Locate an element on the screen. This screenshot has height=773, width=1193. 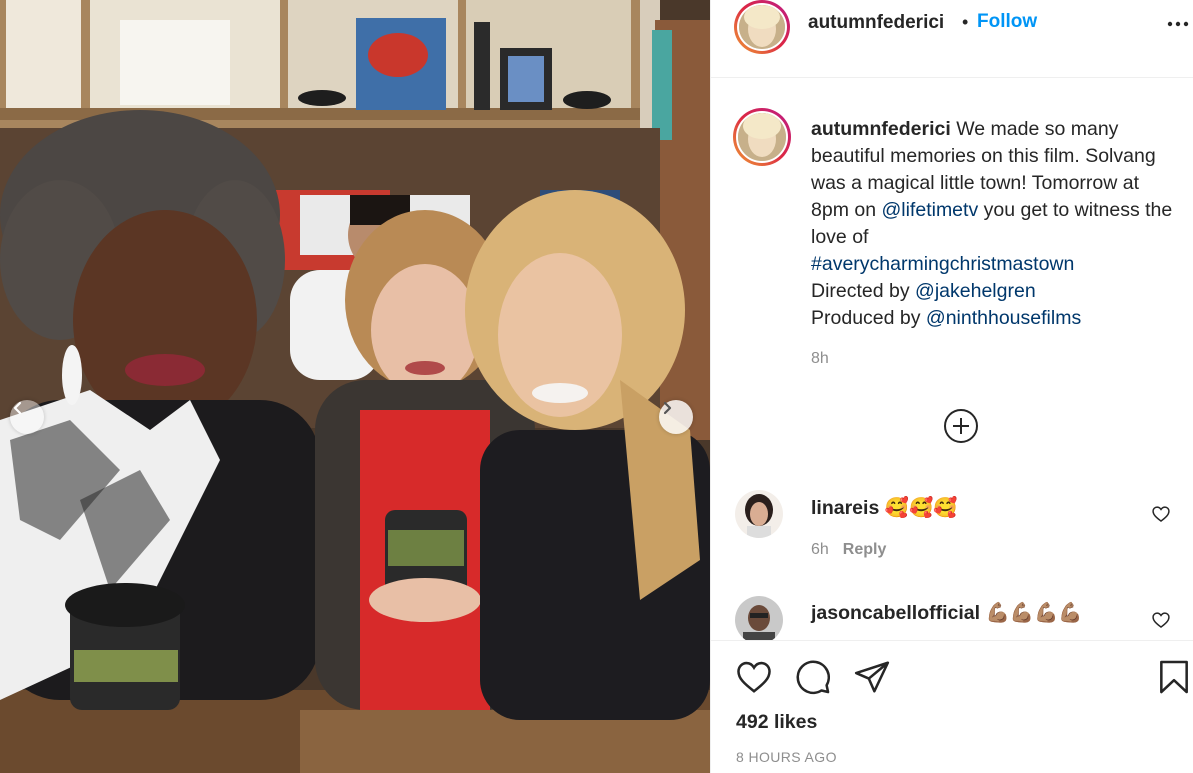
chevron-left-icon is located at coordinates (17, 408).